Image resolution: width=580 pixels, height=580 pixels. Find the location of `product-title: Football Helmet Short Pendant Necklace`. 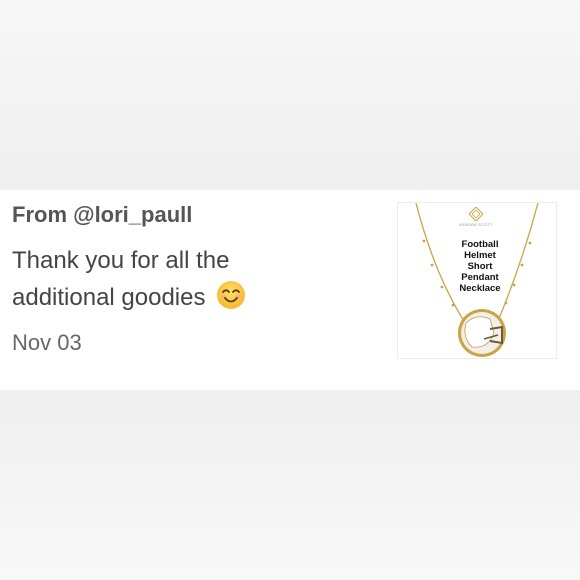

product-title: Football Helmet Short Pendant Necklace is located at coordinates (480, 266).